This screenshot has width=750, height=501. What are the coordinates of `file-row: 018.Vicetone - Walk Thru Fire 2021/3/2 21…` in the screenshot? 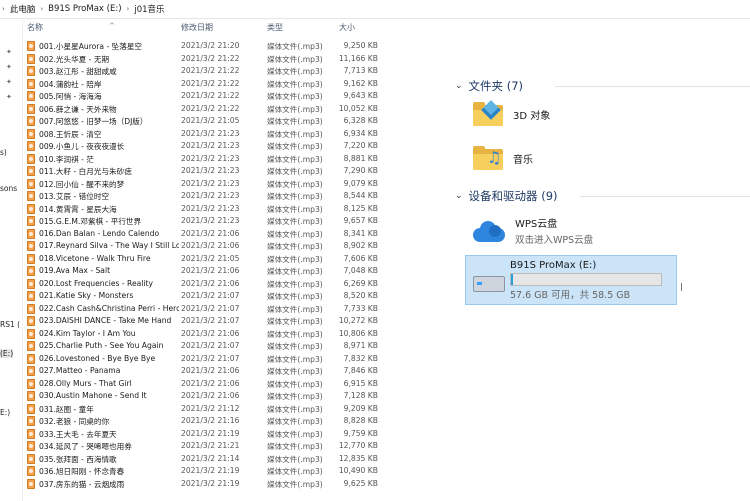 It's located at (202, 259).